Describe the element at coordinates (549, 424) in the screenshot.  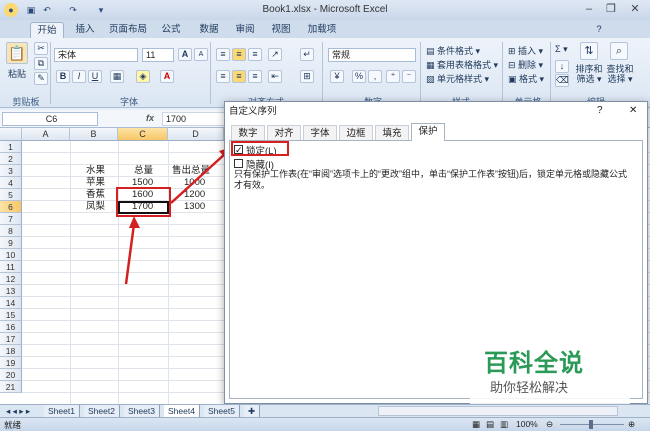
I see `zoom-out-icon: ⊖` at that location.